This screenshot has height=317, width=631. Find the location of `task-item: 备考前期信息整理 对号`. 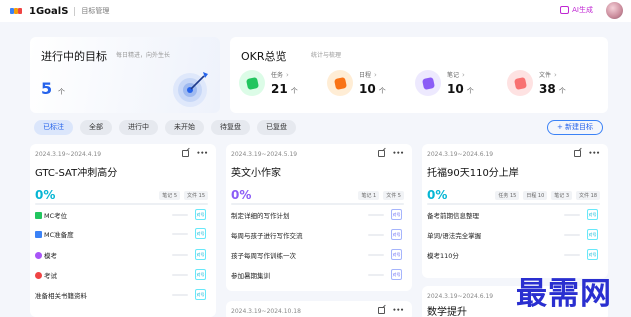

task-item: 备考前期信息整理 对号 is located at coordinates (513, 215).